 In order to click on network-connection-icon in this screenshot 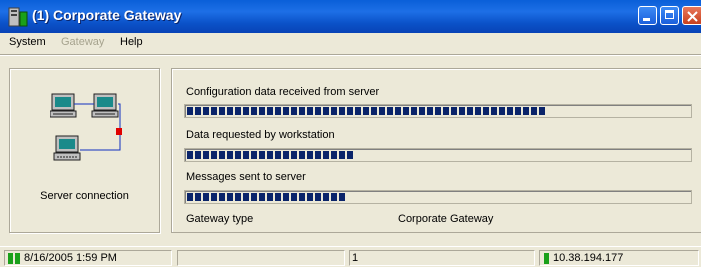, I will do `click(86, 127)`.